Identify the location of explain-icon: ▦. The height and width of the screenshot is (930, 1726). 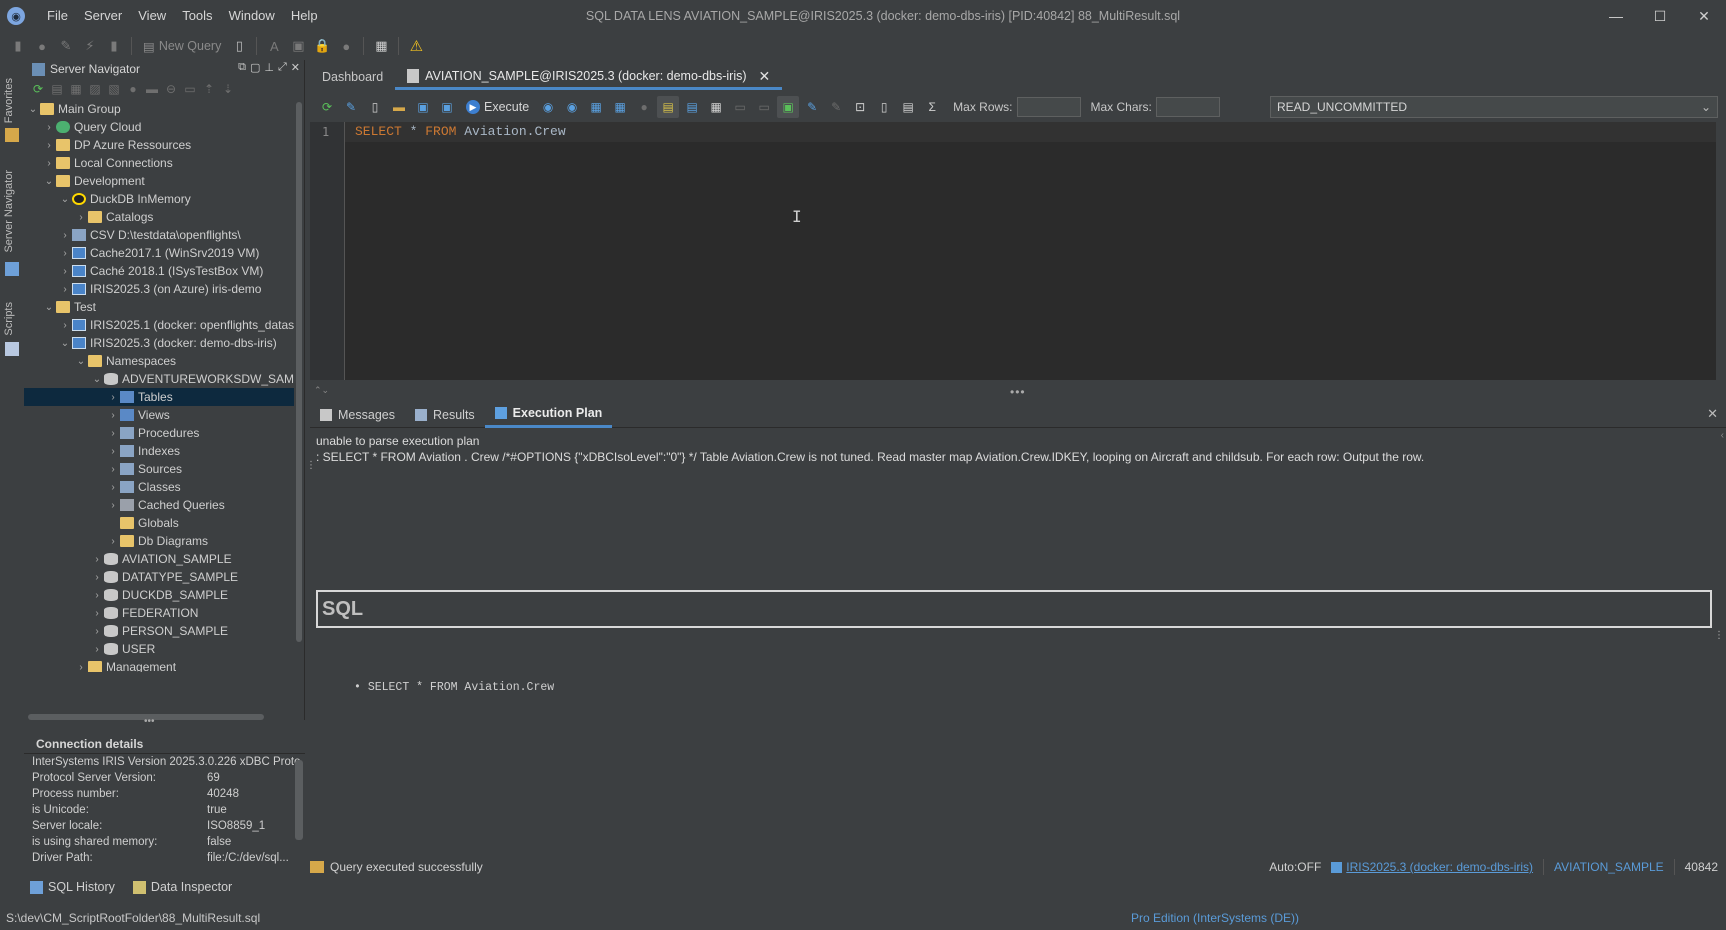
(596, 107).